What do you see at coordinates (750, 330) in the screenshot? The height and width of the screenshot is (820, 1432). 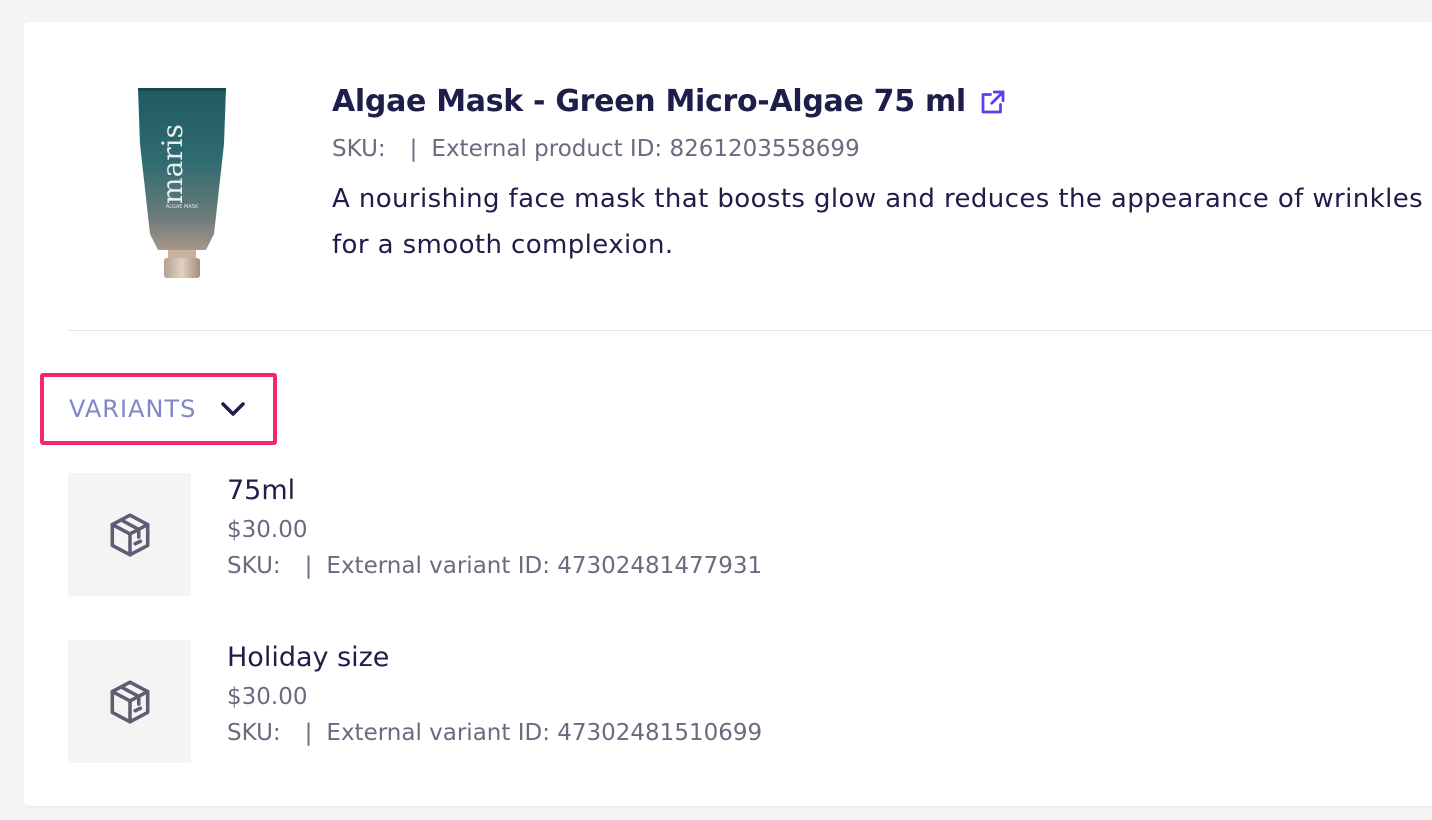 I see `section-divider` at bounding box center [750, 330].